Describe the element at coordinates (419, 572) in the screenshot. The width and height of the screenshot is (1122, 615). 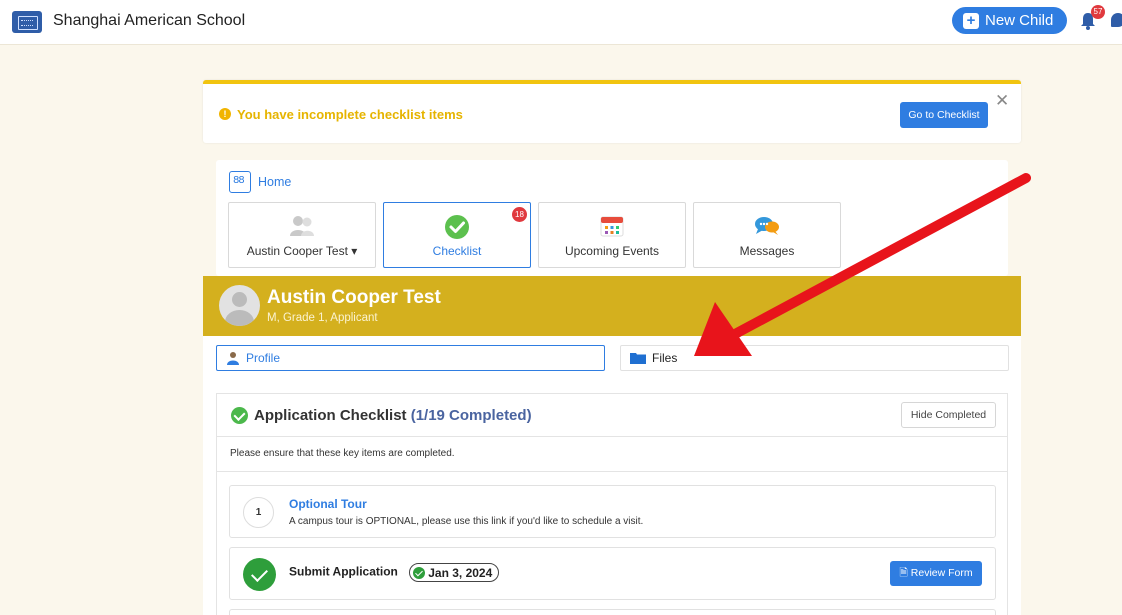
I see `check-icon` at that location.